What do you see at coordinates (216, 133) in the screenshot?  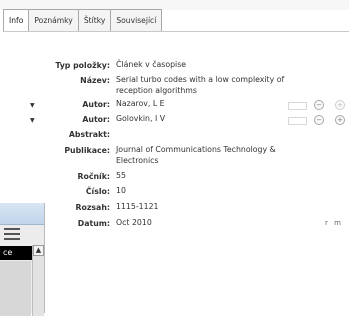 I see `abstract-value` at bounding box center [216, 133].